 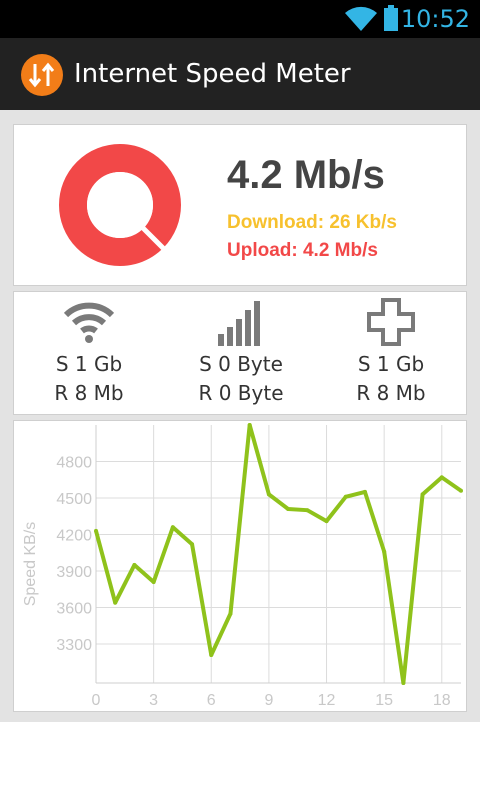 I want to click on x-tick-label: 18, so click(x=442, y=700).